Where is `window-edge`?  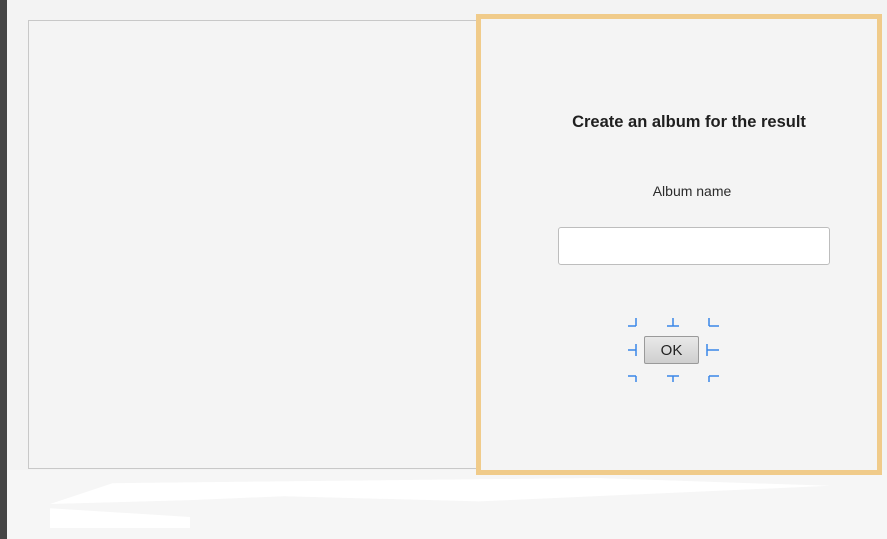
window-edge is located at coordinates (3, 269).